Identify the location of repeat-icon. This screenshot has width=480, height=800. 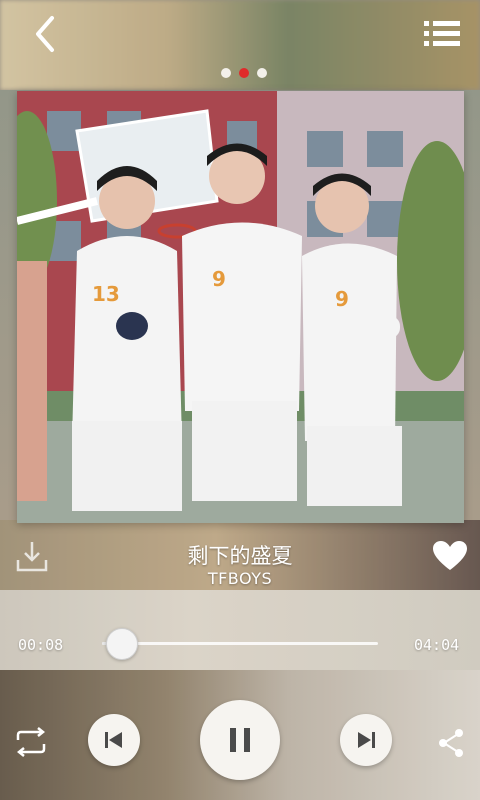
(31, 742).